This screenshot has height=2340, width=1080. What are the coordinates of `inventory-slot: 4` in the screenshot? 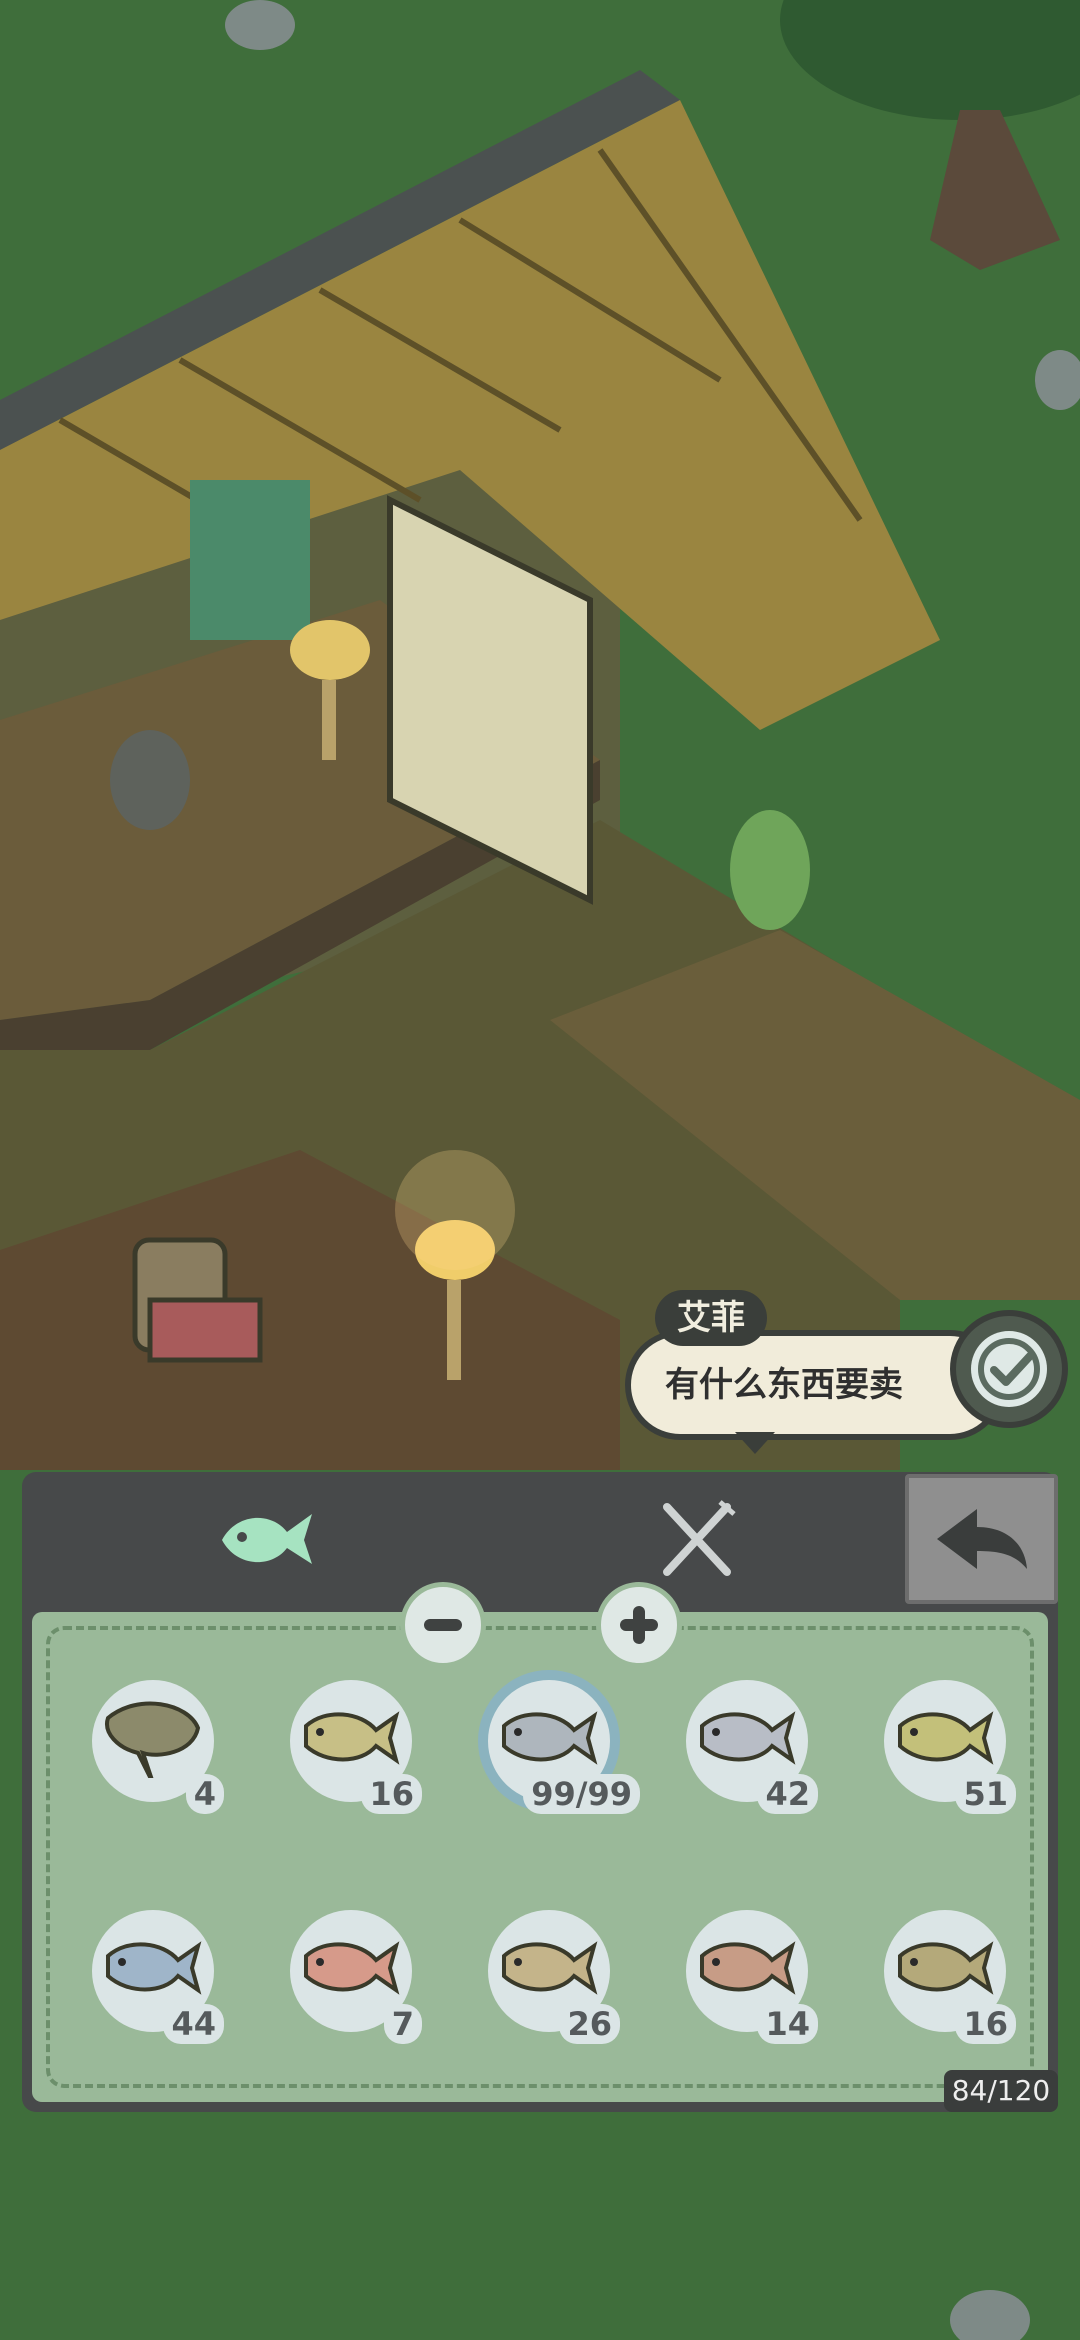 It's located at (155, 1743).